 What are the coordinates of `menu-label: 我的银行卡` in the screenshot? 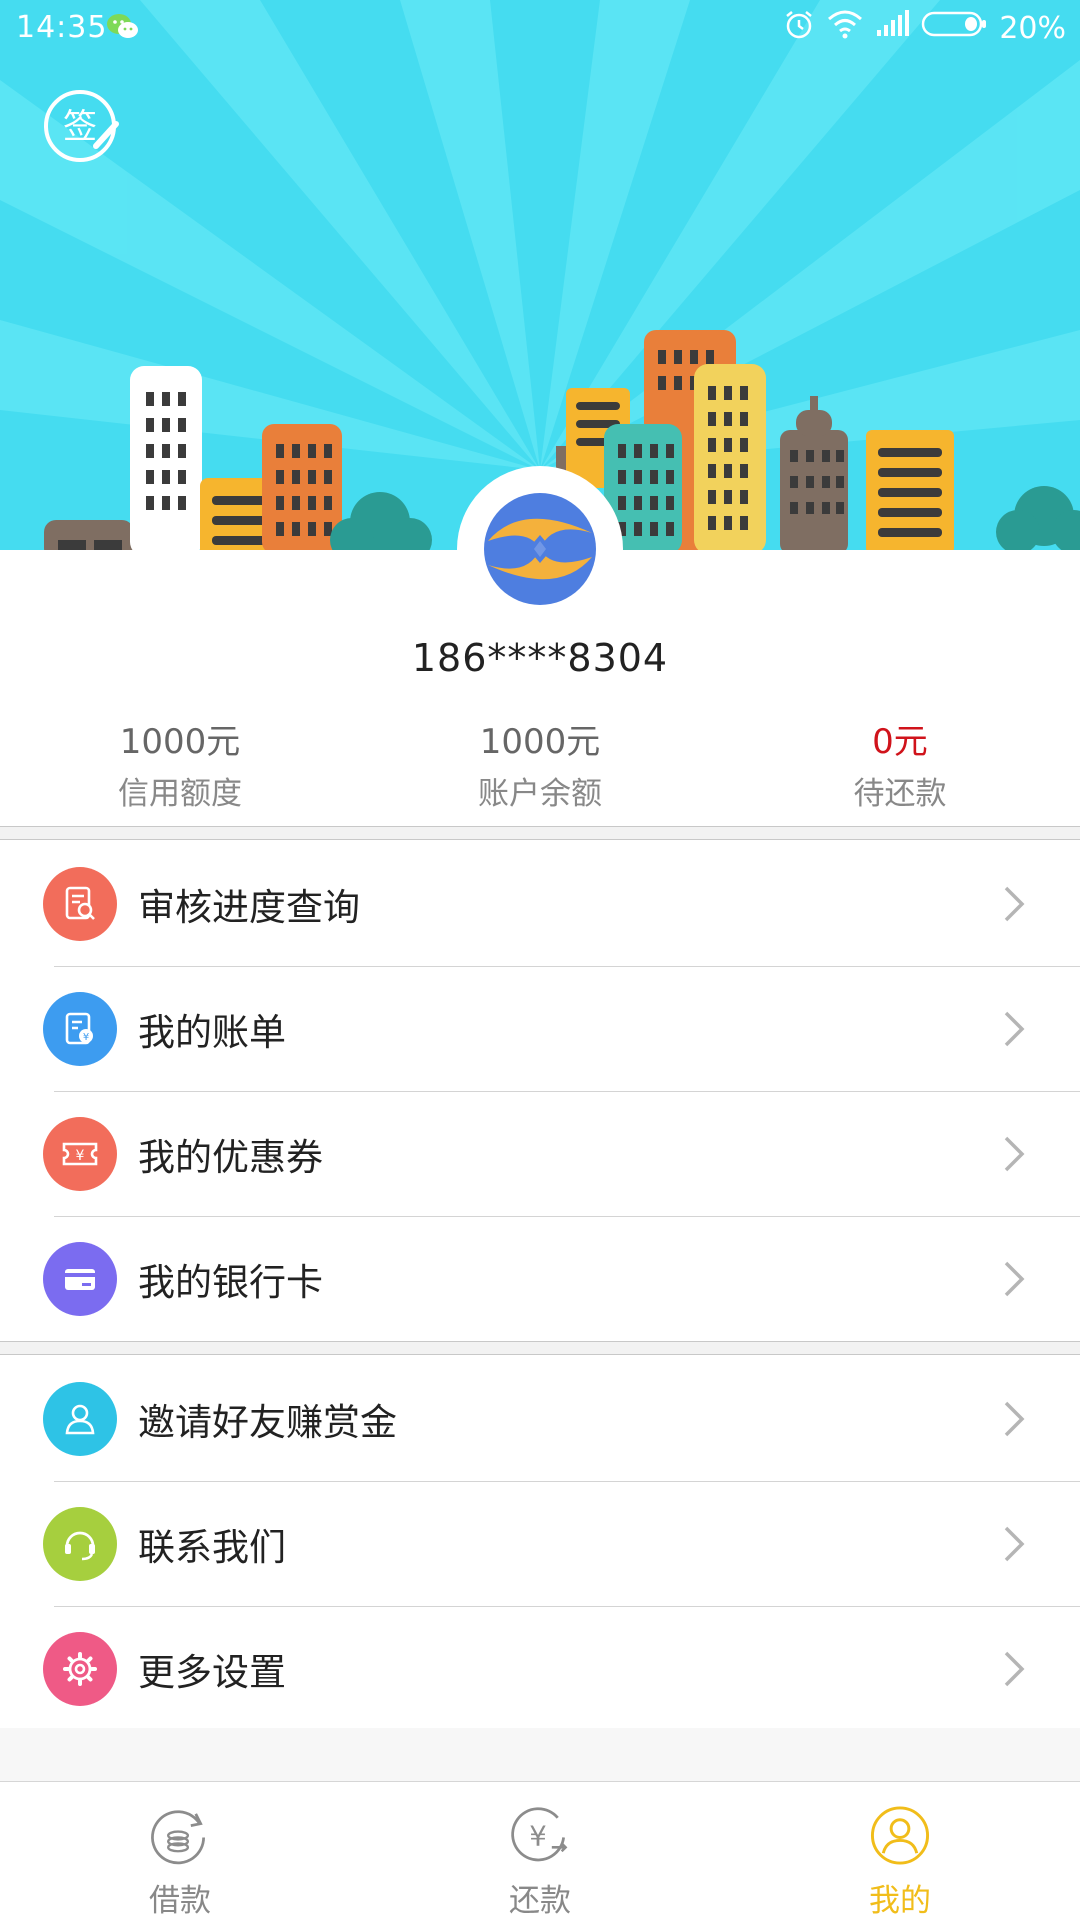 It's located at (230, 1282).